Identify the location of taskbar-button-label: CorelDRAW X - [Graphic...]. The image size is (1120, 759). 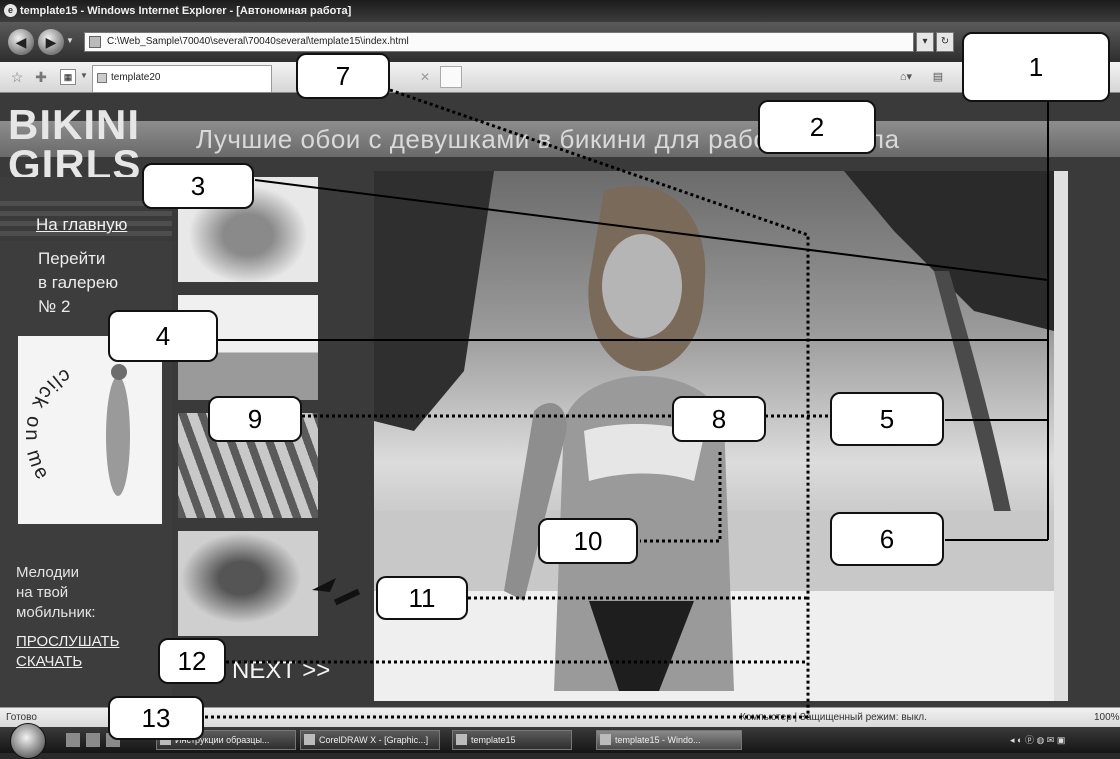
(374, 740).